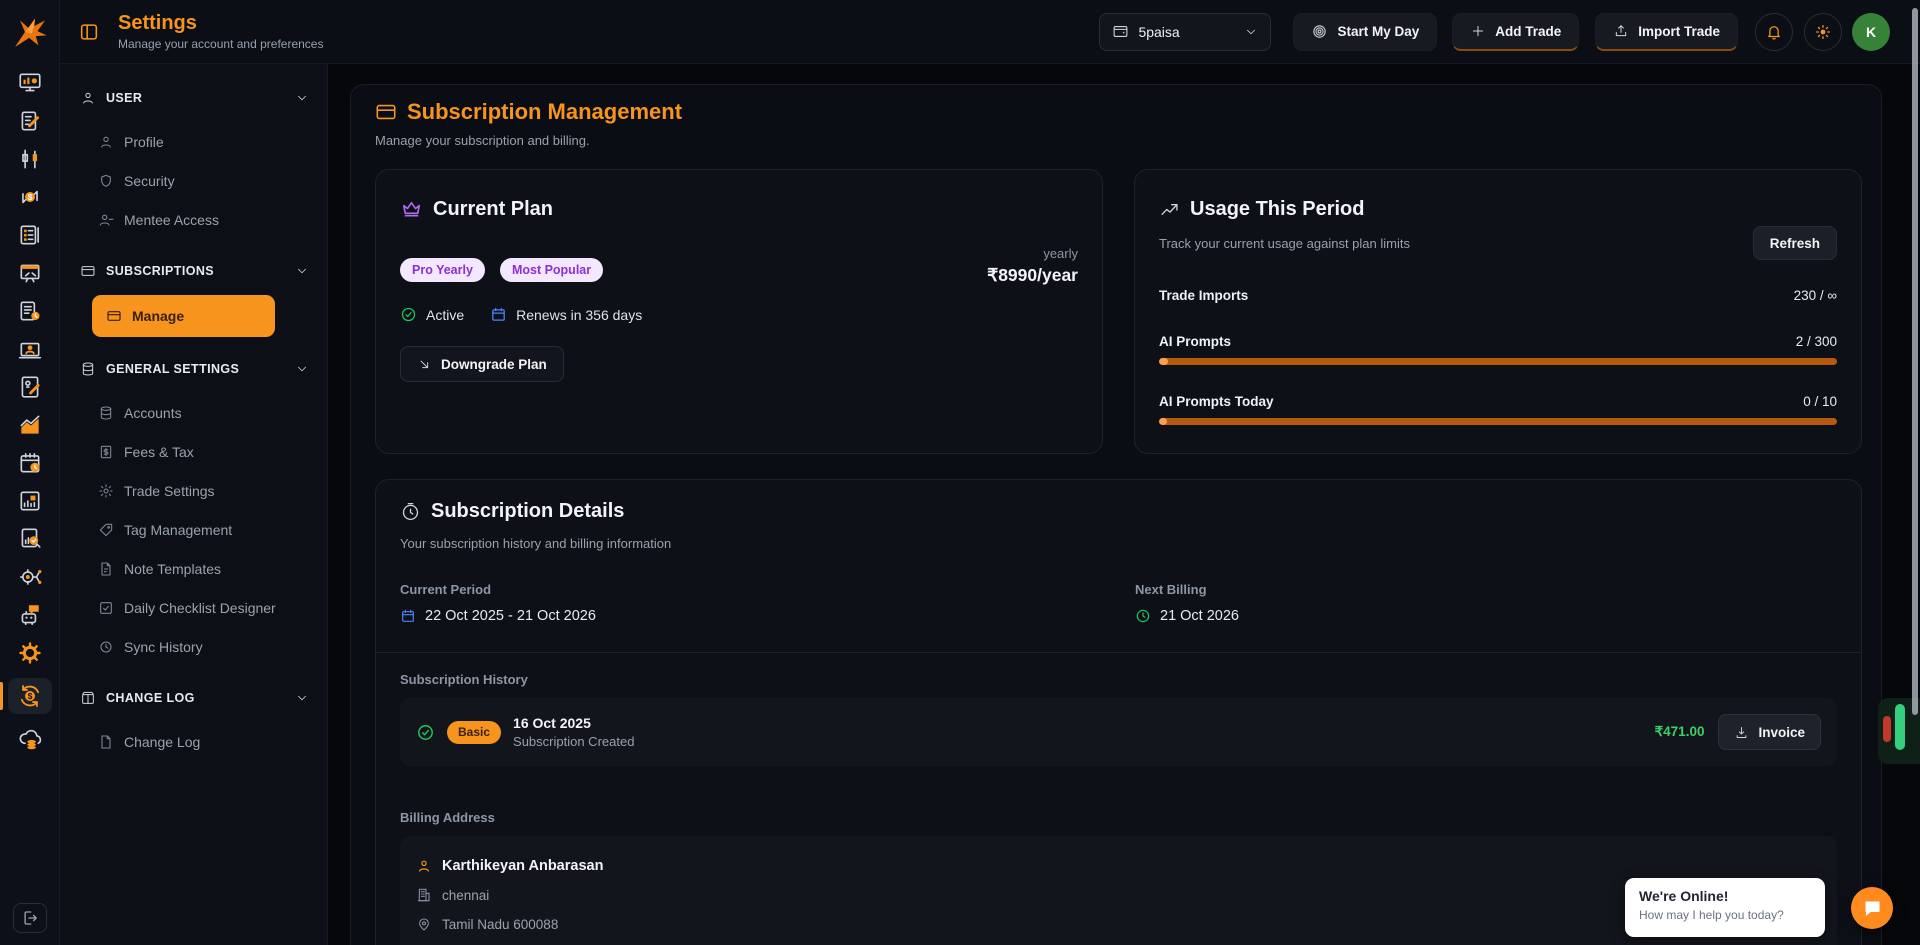 The height and width of the screenshot is (945, 1920). I want to click on current-period-value: 22 Oct 2025 - 21 Oct 2026, so click(498, 616).